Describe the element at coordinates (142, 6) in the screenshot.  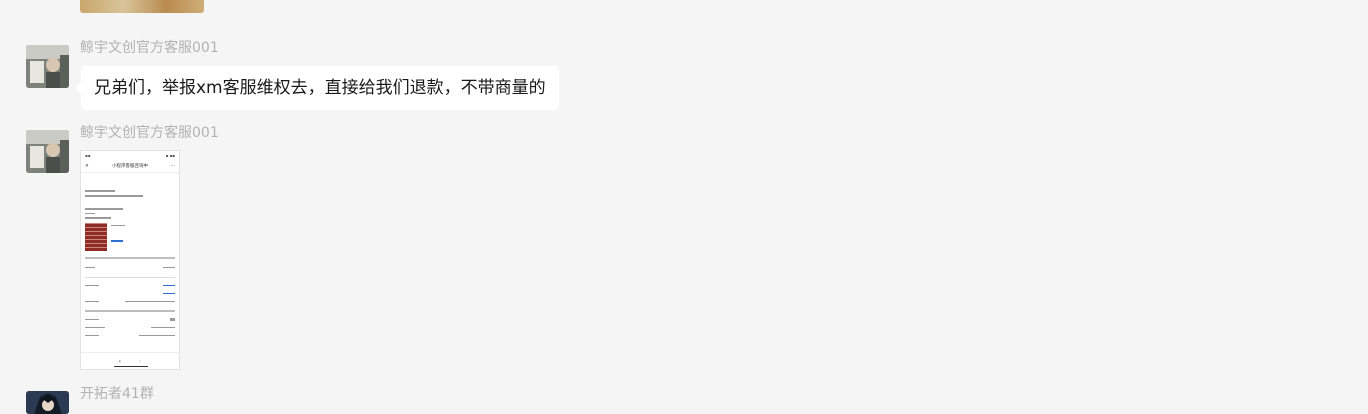
I see `previous-image-message` at that location.